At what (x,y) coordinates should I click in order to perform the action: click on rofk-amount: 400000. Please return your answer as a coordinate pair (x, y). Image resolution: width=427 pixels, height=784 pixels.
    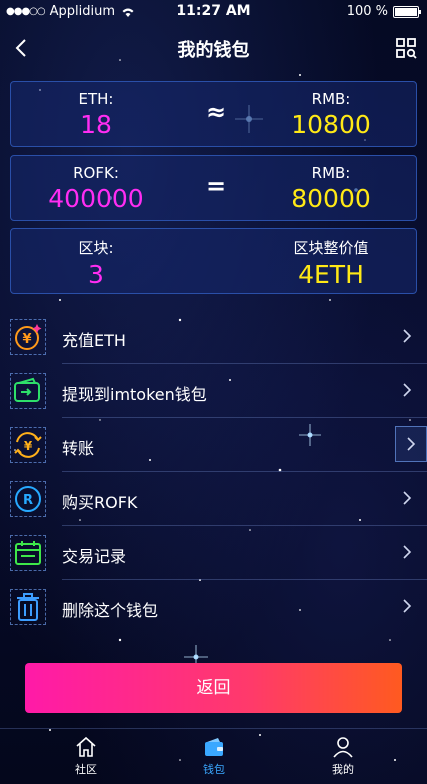
    Looking at the image, I should click on (96, 198).